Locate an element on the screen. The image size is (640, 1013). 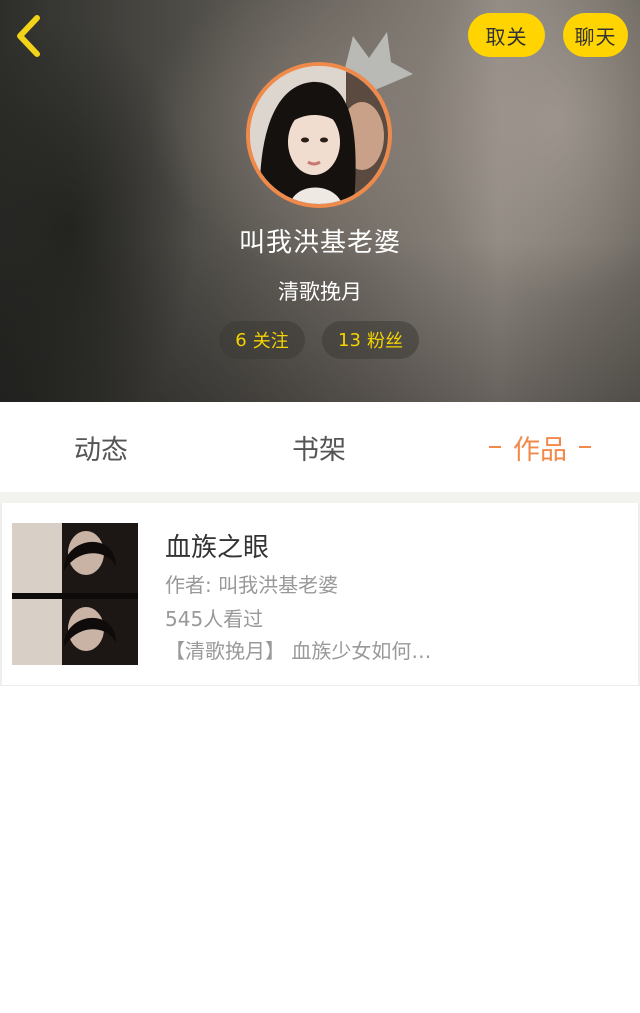
following-stat: 6 关注 is located at coordinates (262, 340).